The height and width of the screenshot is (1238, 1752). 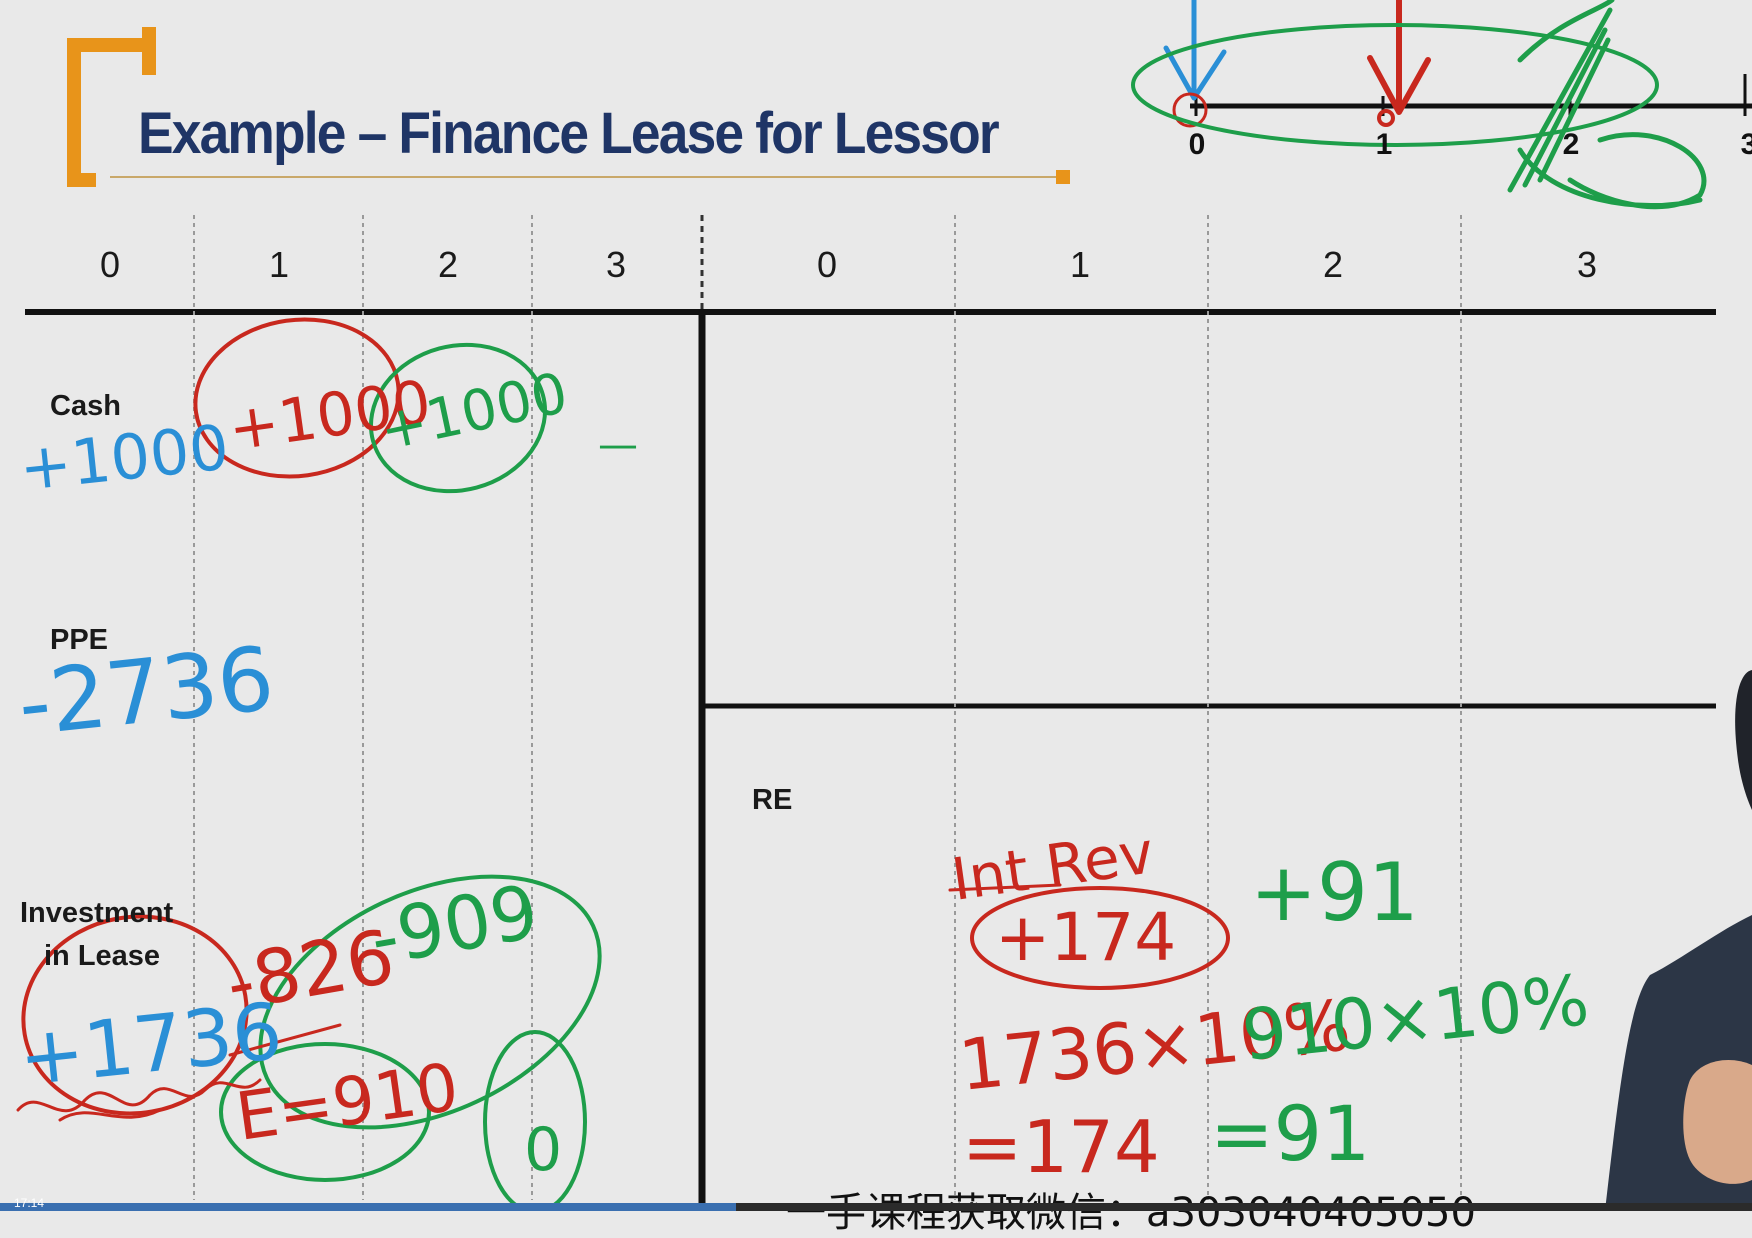 I want to click on progress-bar-fill, so click(x=368, y=1207).